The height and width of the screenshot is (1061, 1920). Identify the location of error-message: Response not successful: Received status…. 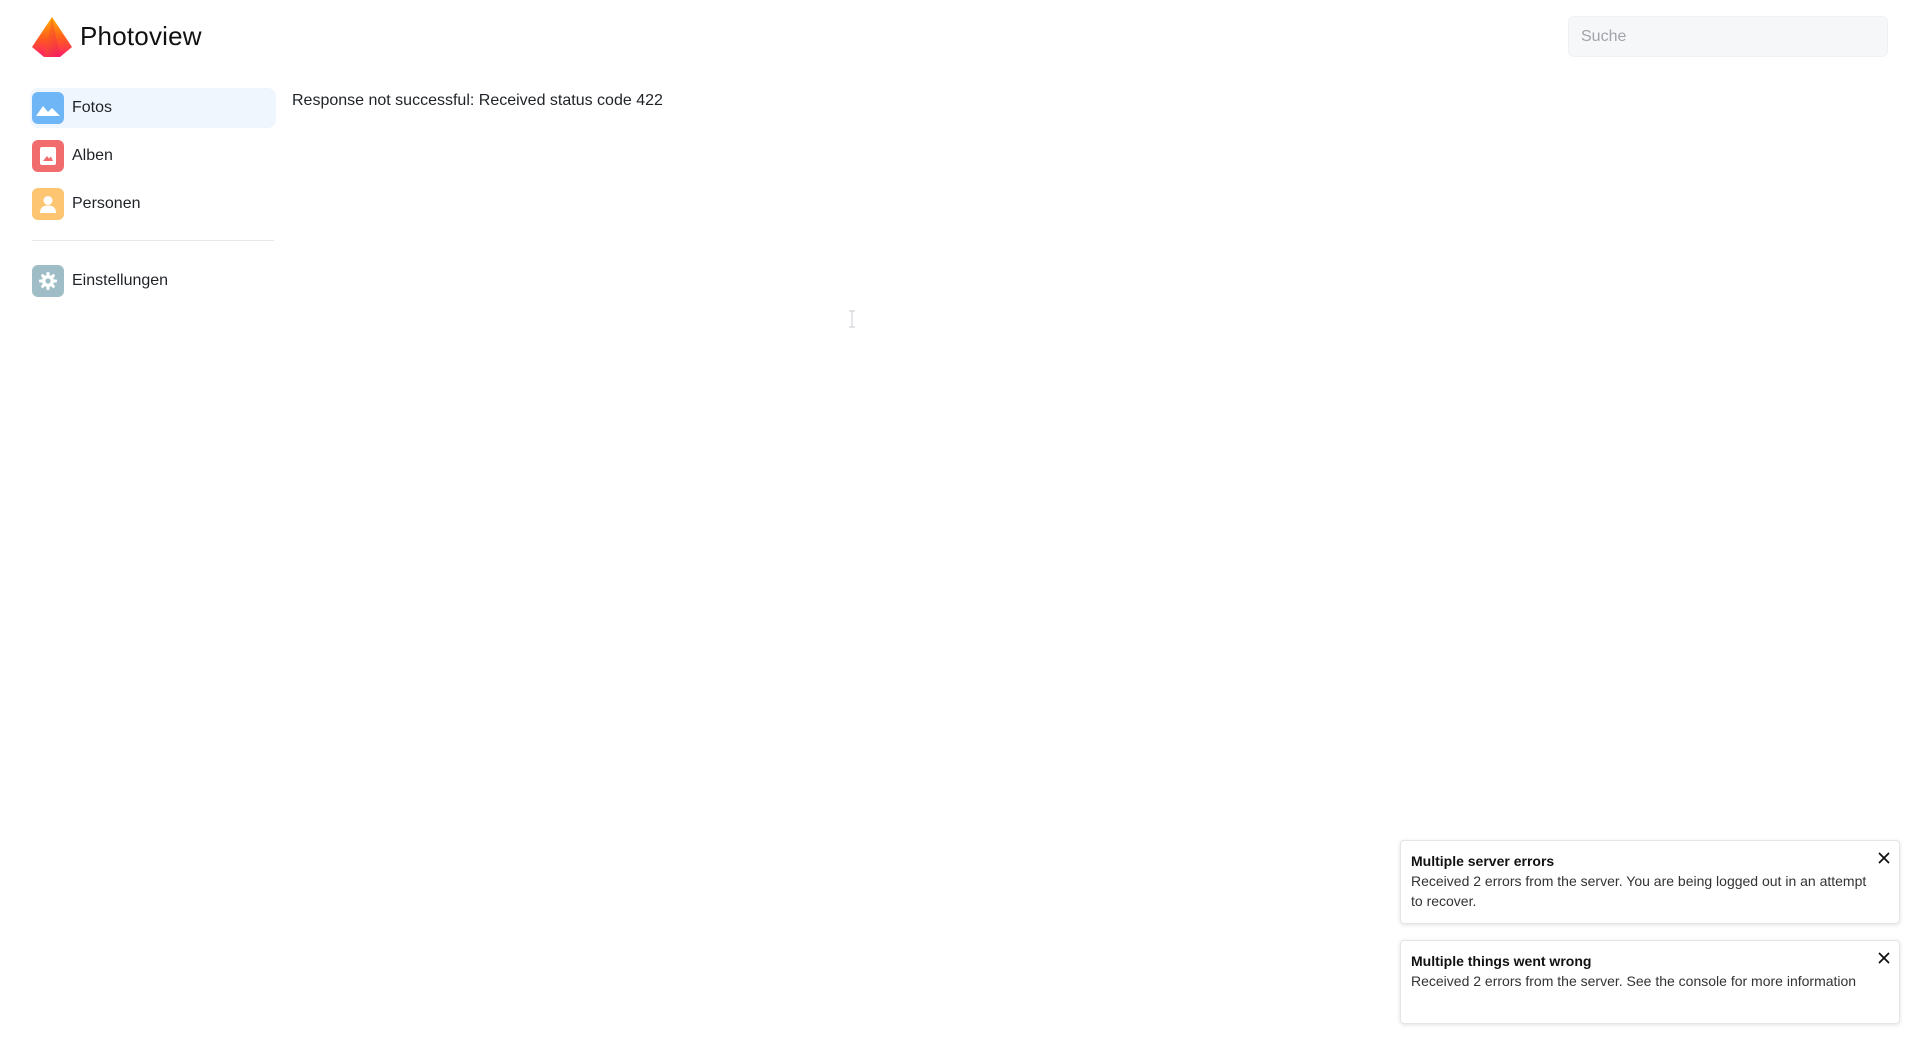
(477, 100).